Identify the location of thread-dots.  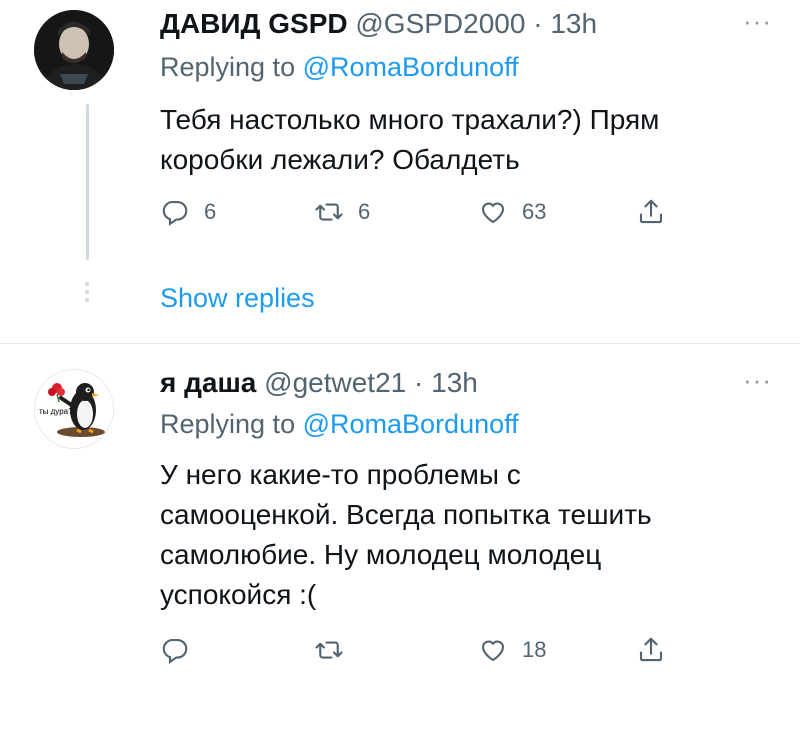
(87, 294).